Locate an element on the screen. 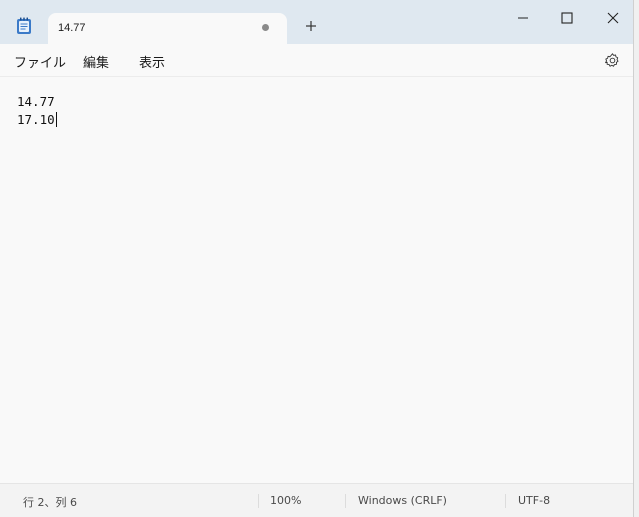 The width and height of the screenshot is (639, 517). cursor-position: 行 2、列 6 is located at coordinates (50, 502).